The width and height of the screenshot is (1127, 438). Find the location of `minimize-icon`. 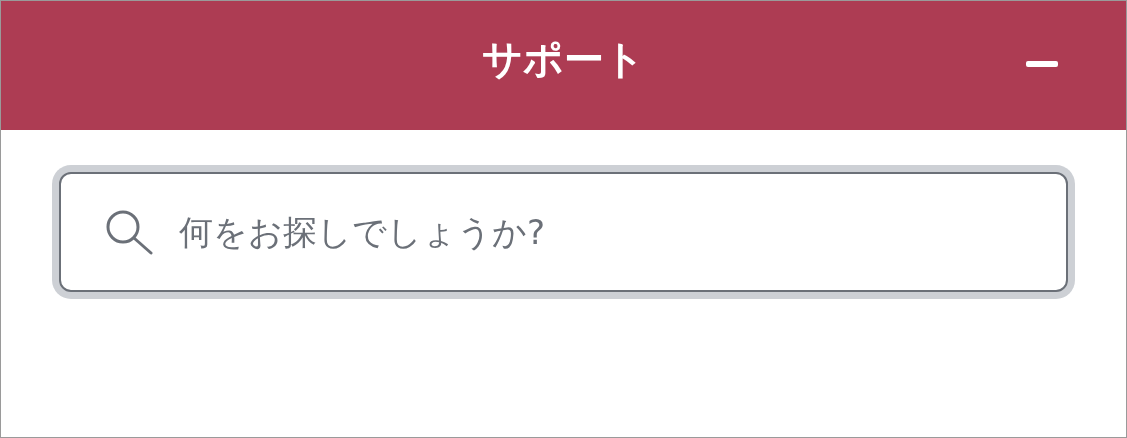

minimize-icon is located at coordinates (1042, 64).